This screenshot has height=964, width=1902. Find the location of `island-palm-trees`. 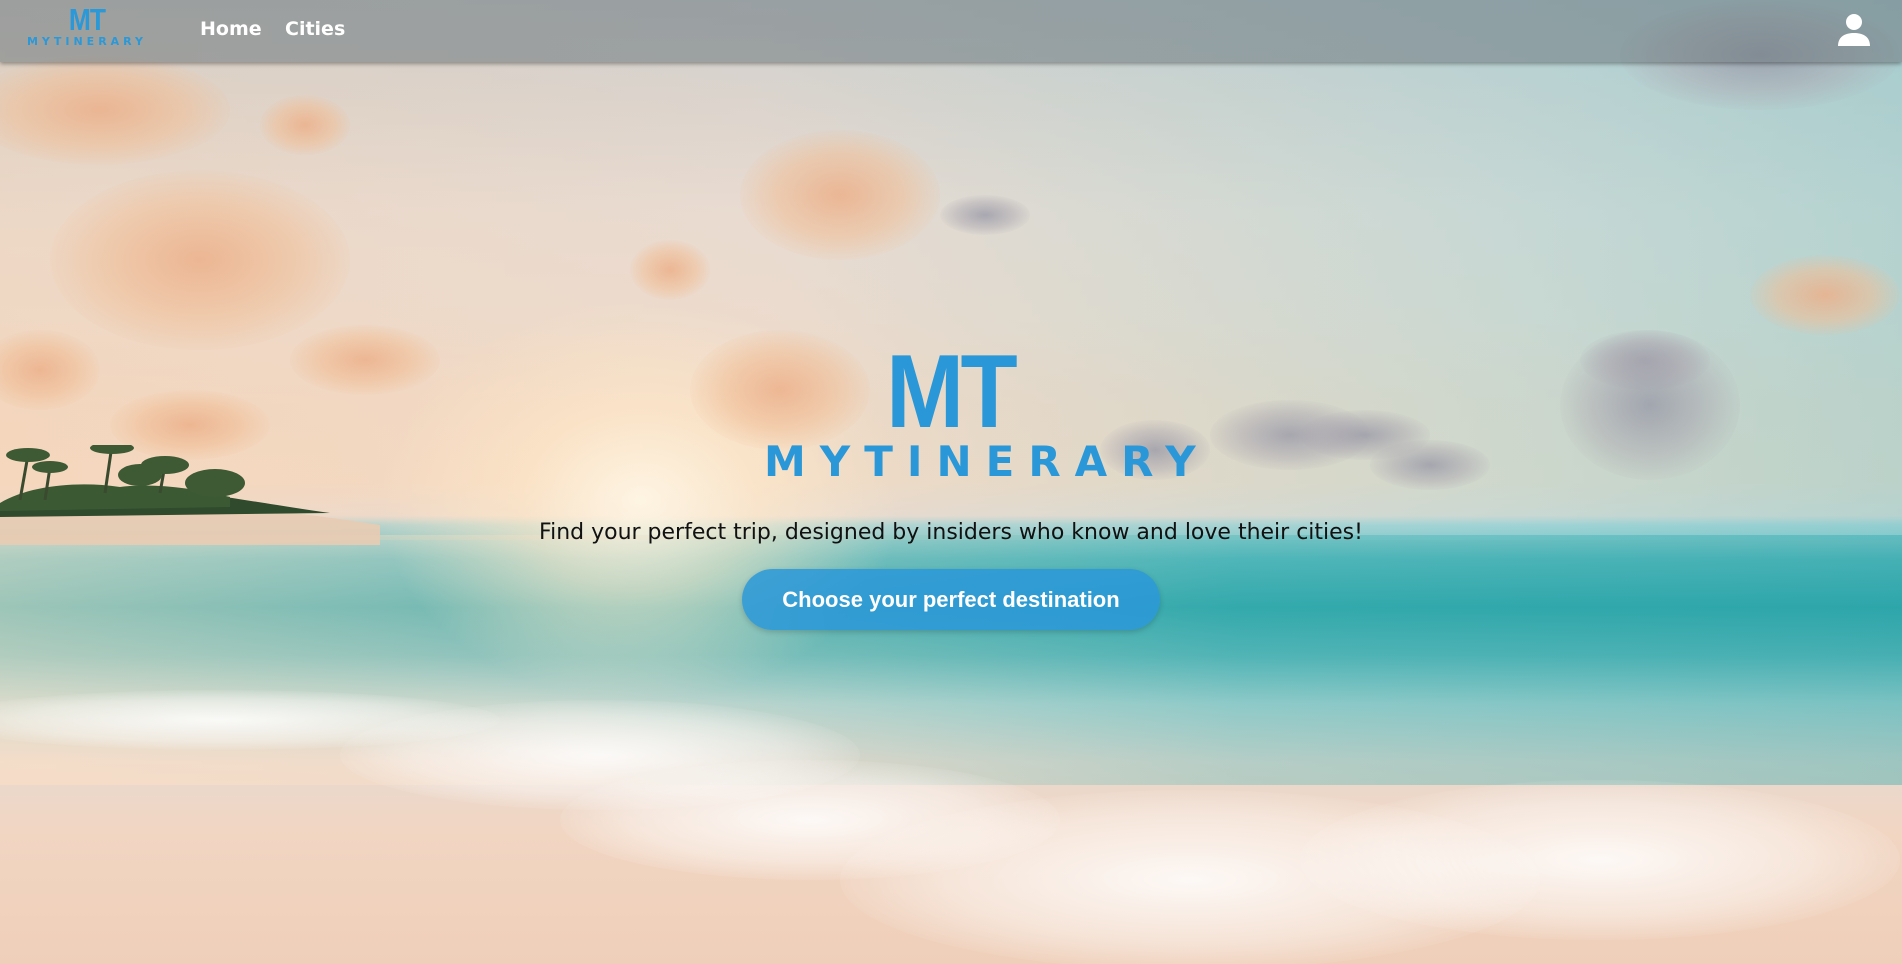

island-palm-trees is located at coordinates (190, 495).